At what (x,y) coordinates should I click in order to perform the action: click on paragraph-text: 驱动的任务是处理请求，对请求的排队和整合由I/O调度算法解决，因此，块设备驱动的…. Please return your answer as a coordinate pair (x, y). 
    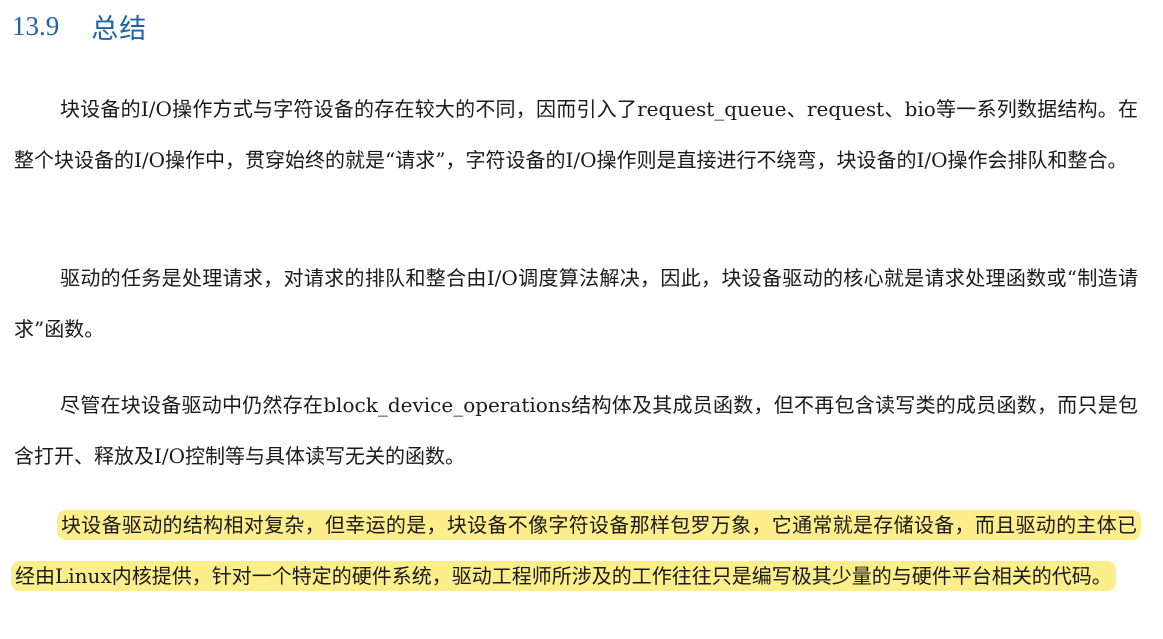
    Looking at the image, I should click on (576, 303).